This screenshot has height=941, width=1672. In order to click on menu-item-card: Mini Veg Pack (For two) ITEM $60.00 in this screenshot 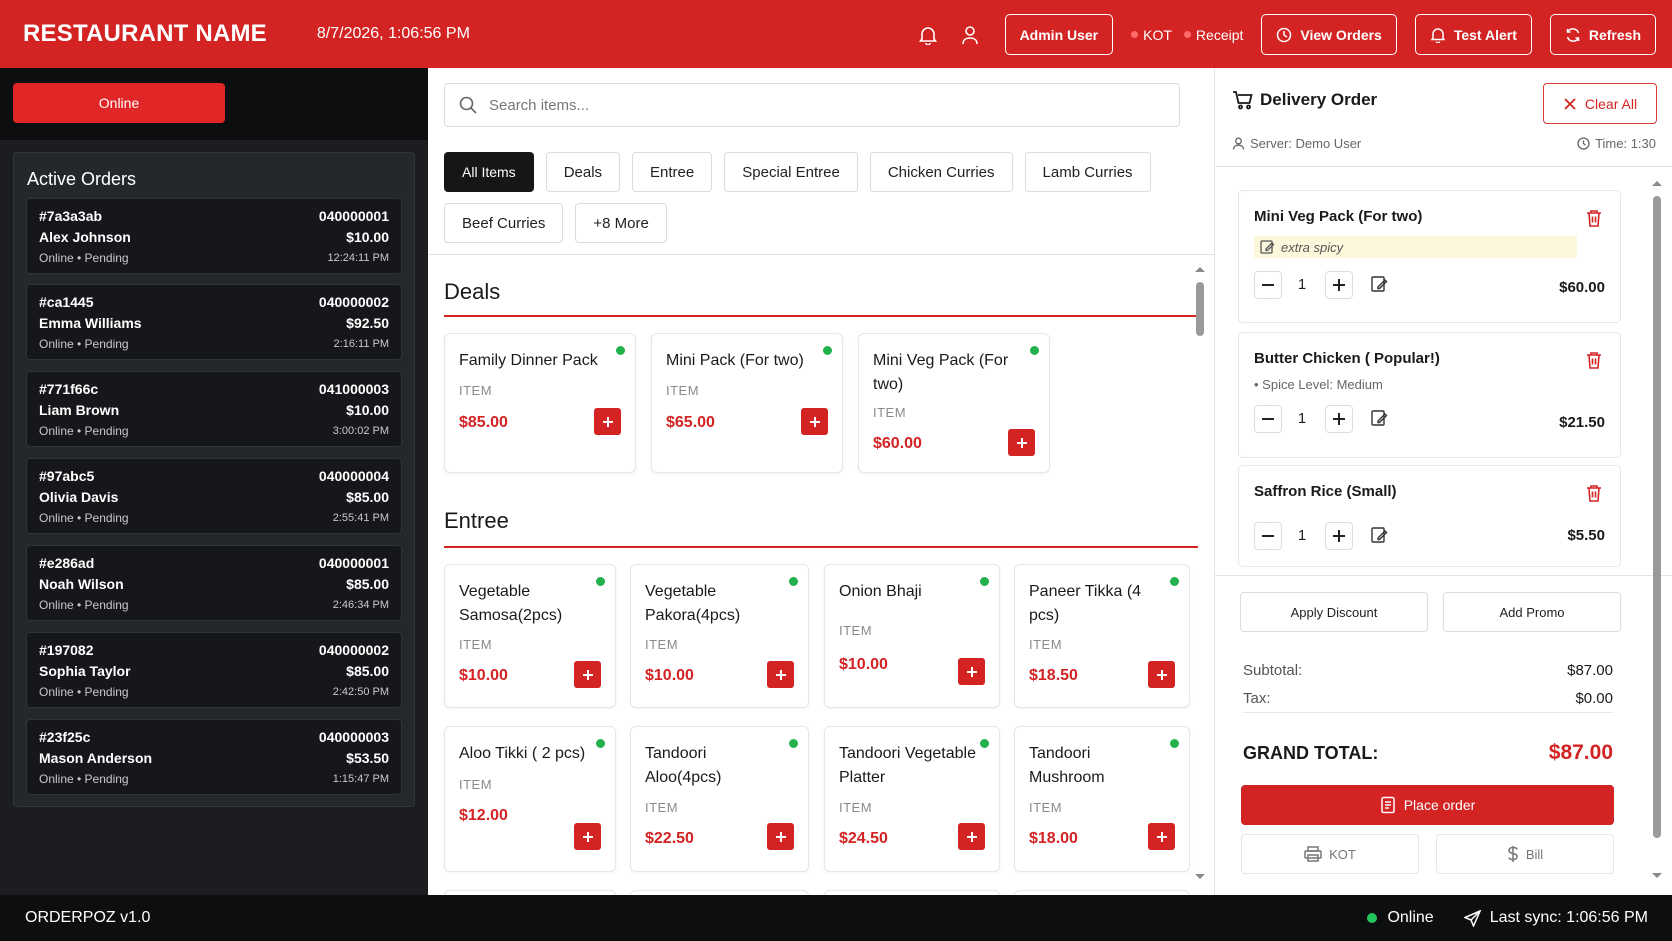, I will do `click(954, 403)`.